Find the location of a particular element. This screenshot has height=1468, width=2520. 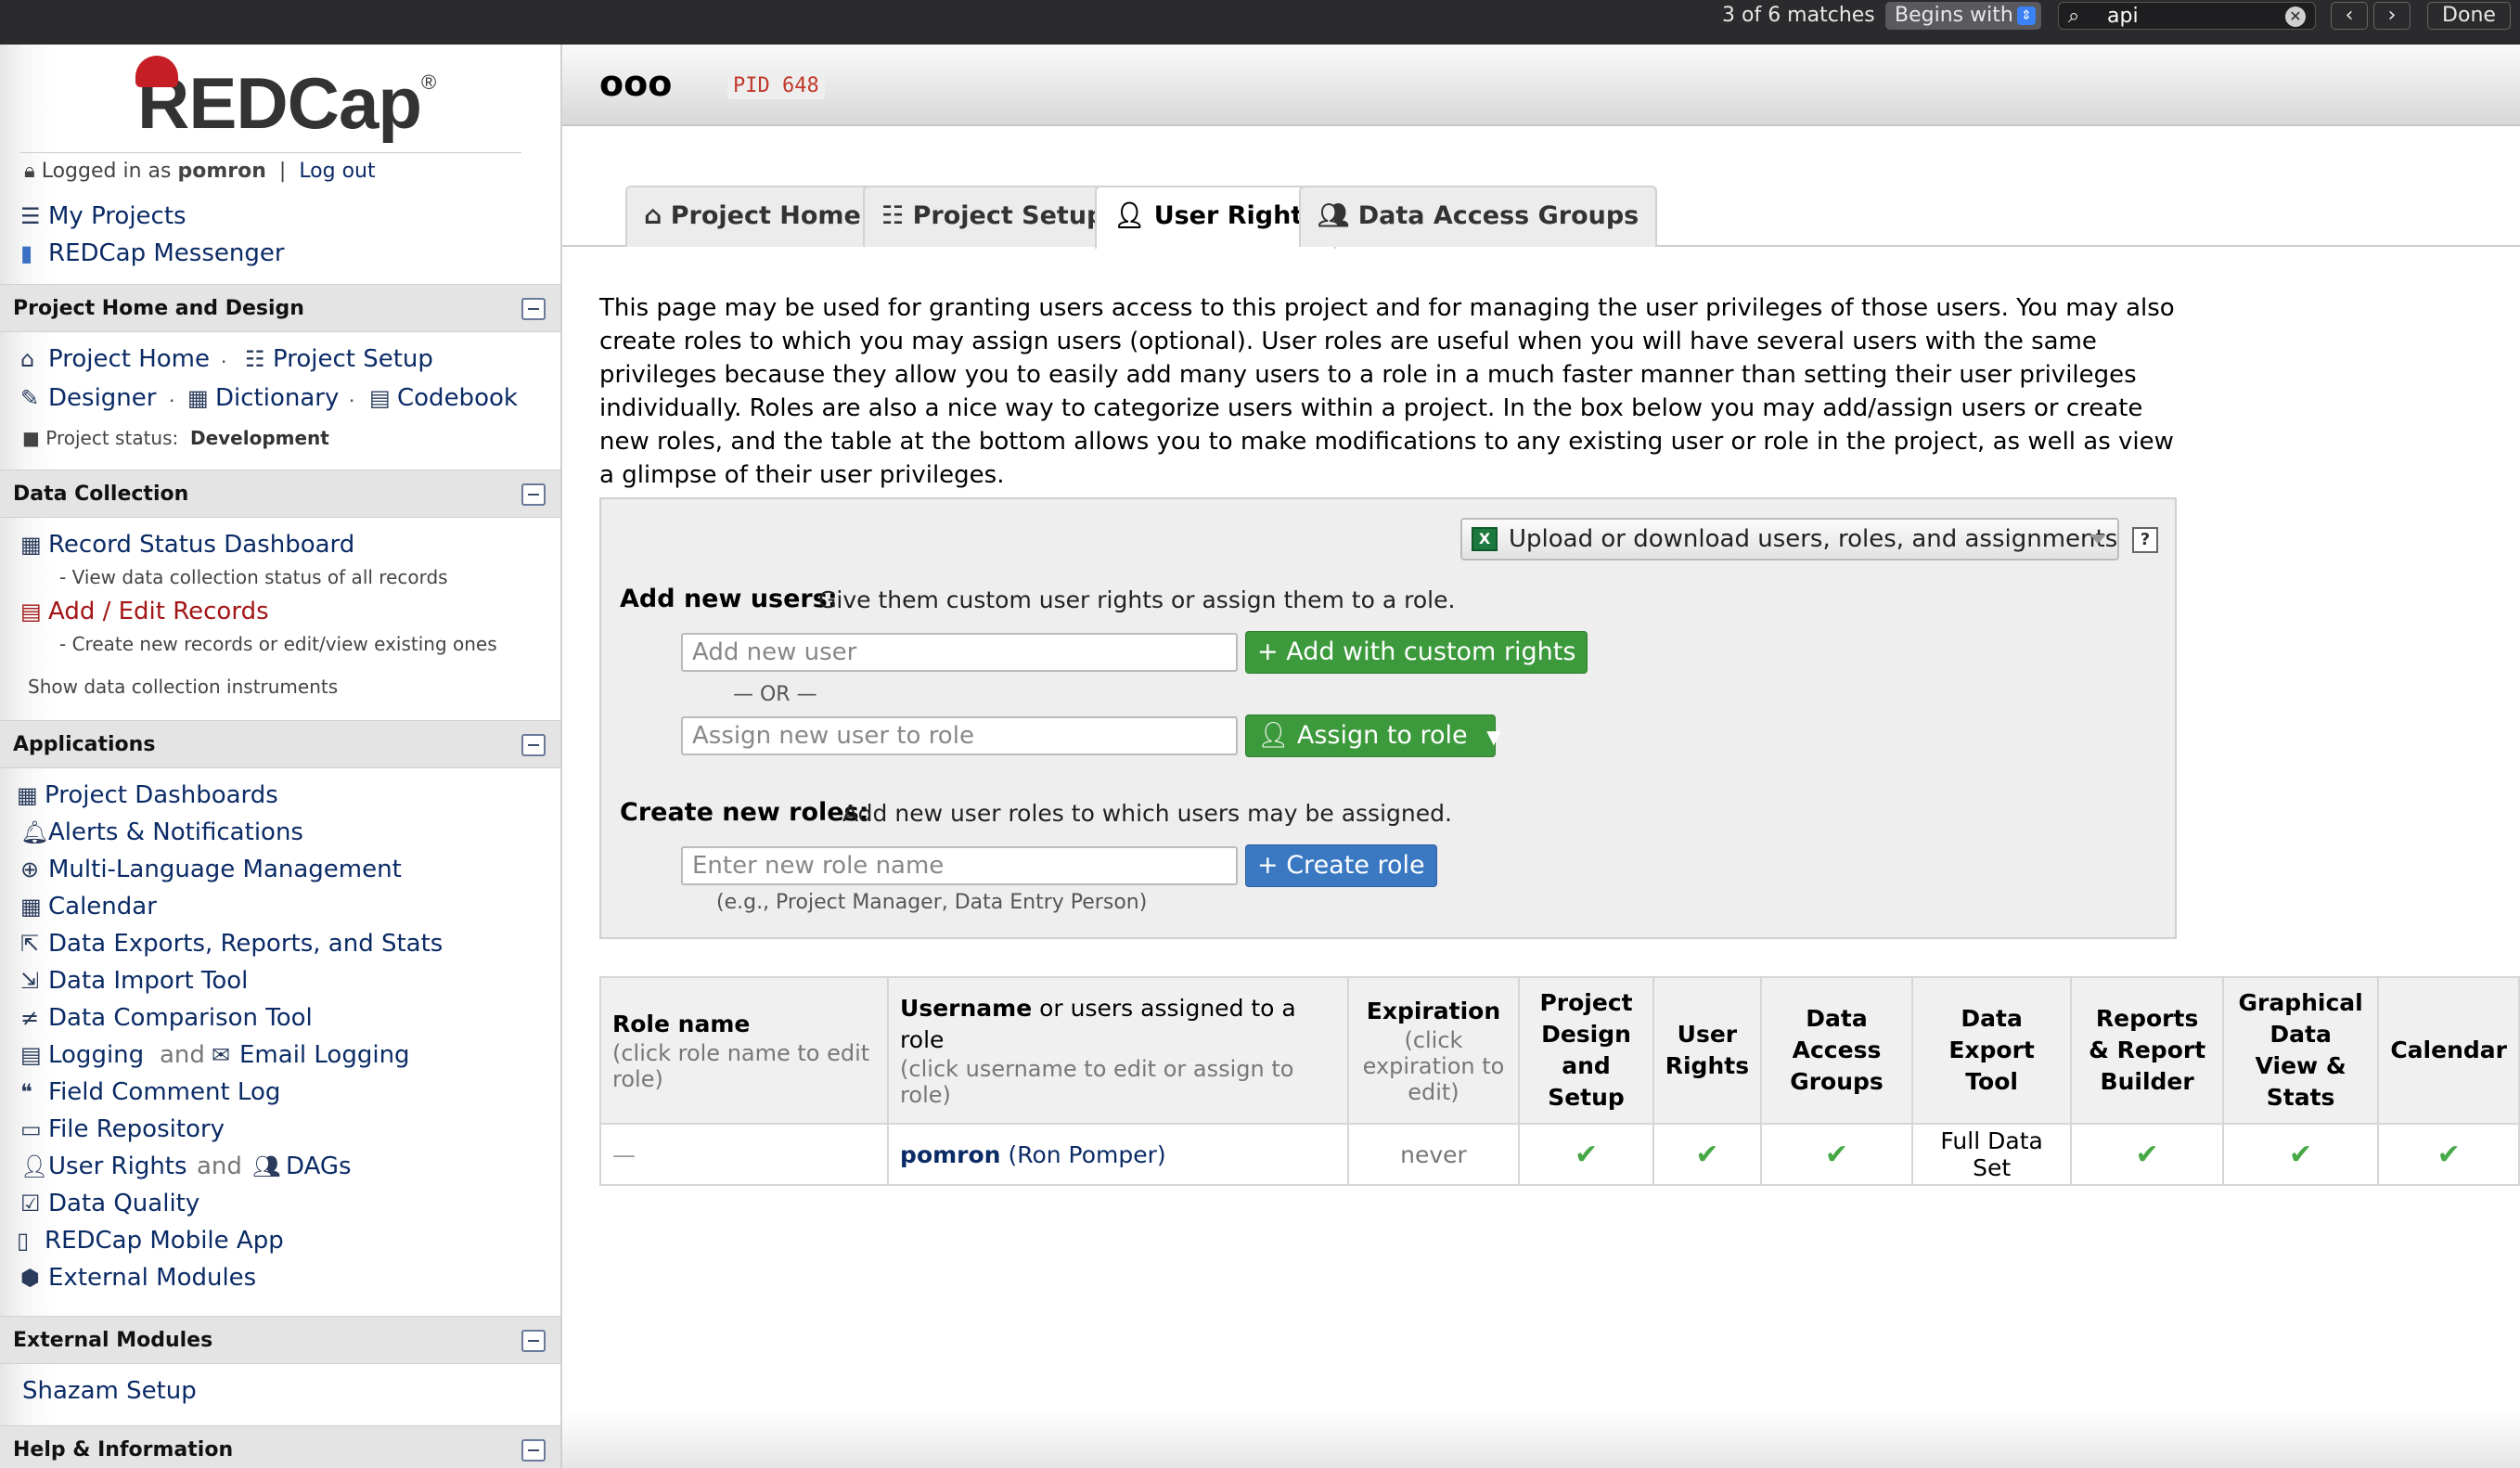

sidebar-item-data-exports: ⇱ Data Exports, Reports, and Stats is located at coordinates (231, 944).